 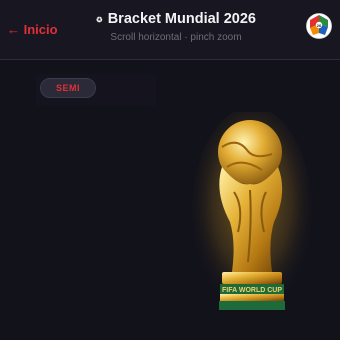 I want to click on tournament-logo-icon: 26, so click(x=319, y=26).